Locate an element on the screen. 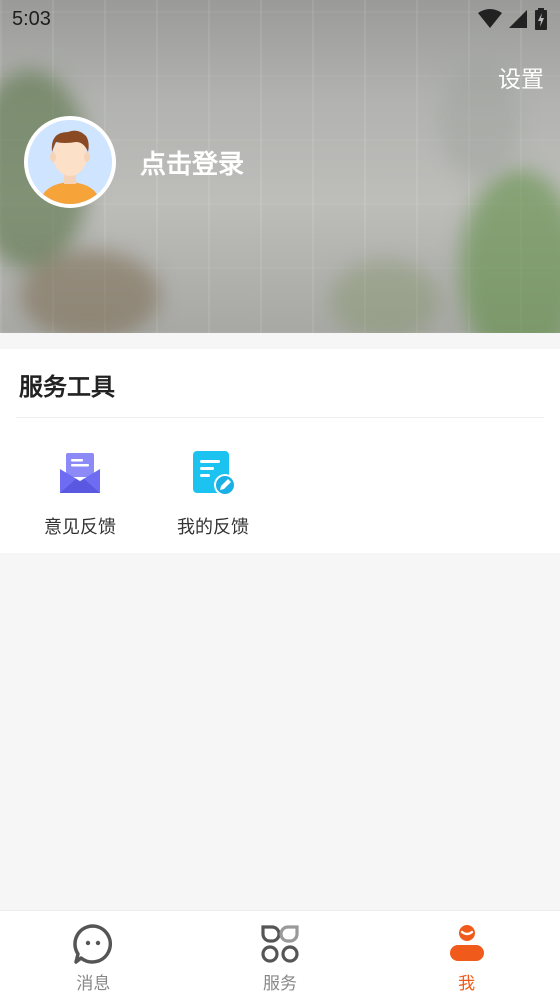 Image resolution: width=560 pixels, height=997 pixels. status-bar: 5:03 is located at coordinates (280, 19).